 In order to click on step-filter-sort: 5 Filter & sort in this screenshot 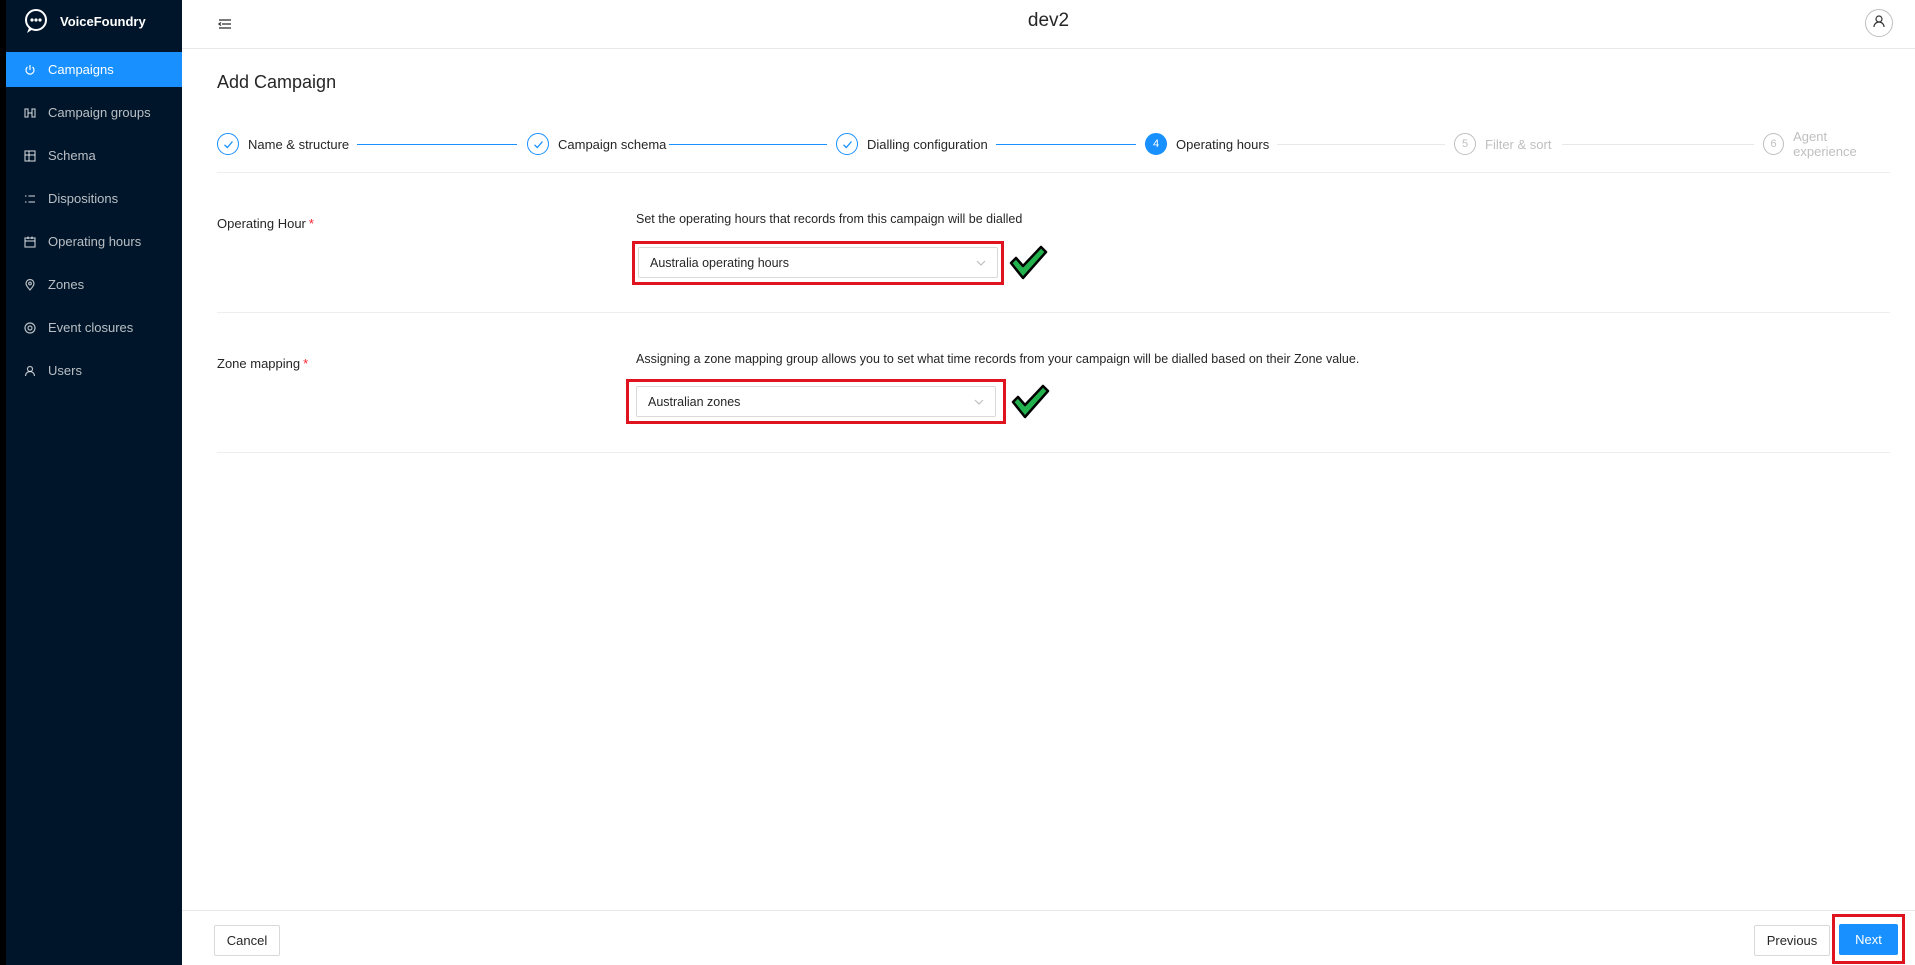, I will do `click(1502, 144)`.